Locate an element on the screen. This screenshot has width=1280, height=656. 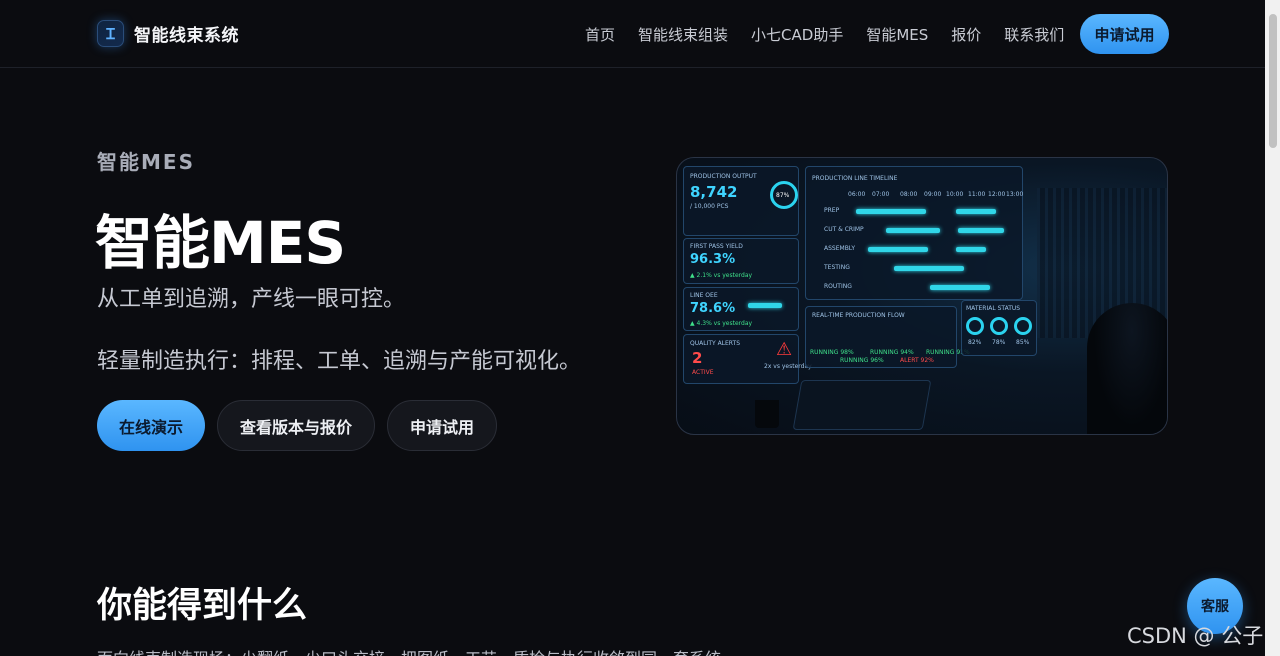
apply-trial-button: 申请试用 is located at coordinates (1124, 34).